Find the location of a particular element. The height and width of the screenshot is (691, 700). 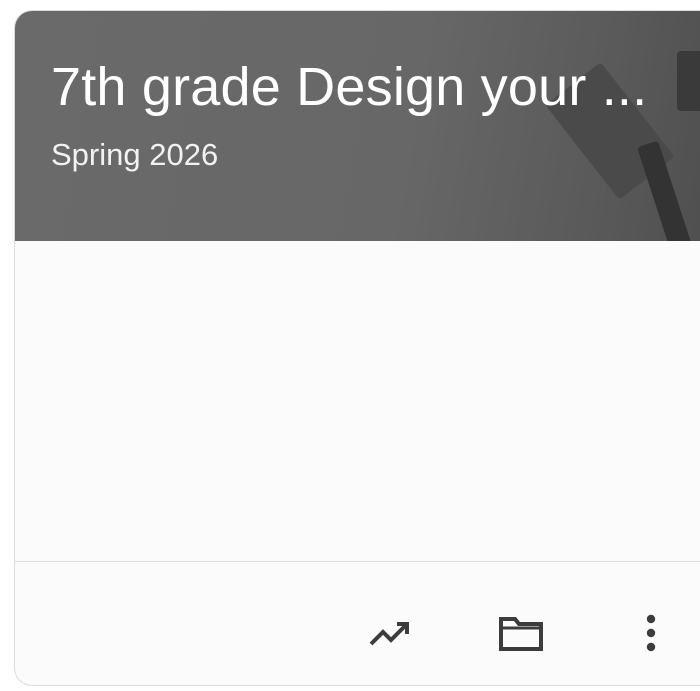

banner-image-block is located at coordinates (688, 81).